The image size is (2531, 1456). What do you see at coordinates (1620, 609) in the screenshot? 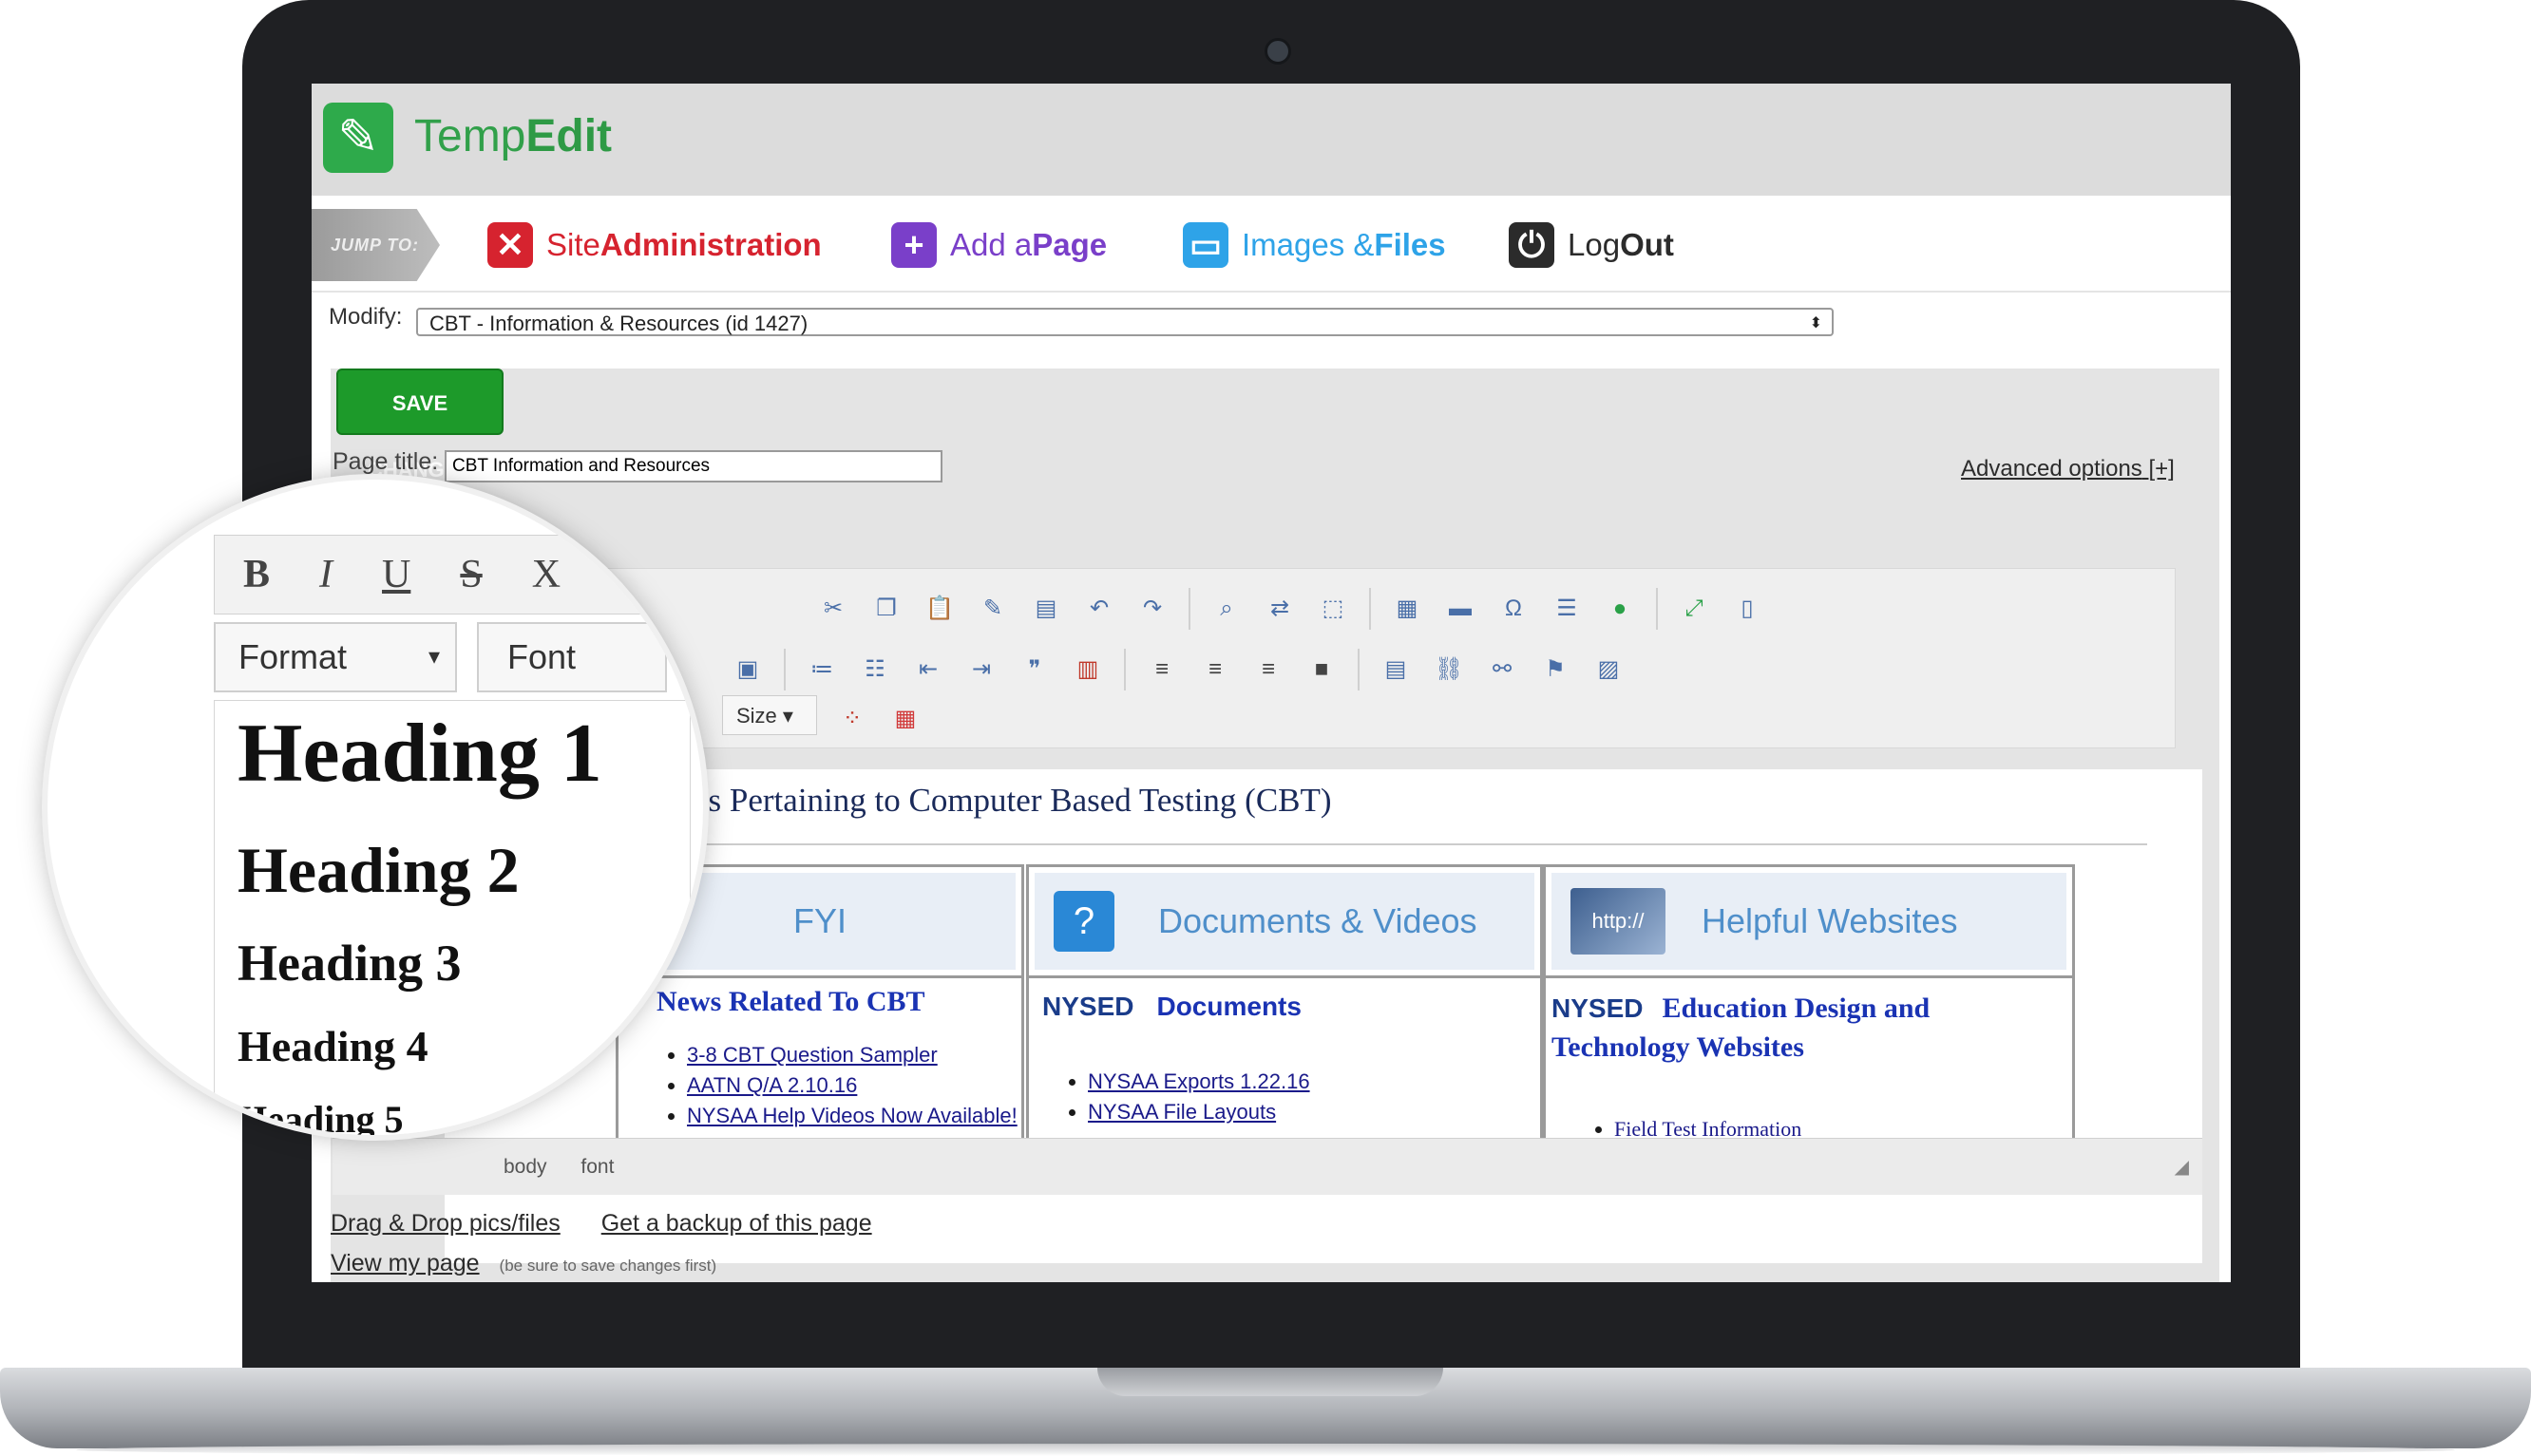
I see `iframe-icon: ●` at bounding box center [1620, 609].